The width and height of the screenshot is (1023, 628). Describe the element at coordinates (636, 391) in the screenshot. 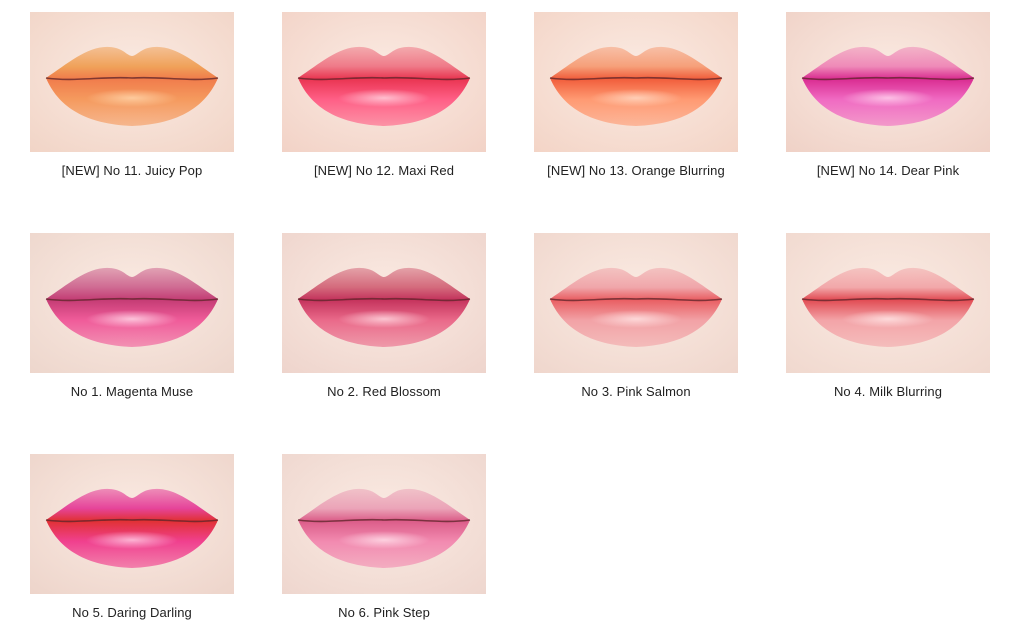

I see `swatch-label: No 3. Pink Salmon` at that location.